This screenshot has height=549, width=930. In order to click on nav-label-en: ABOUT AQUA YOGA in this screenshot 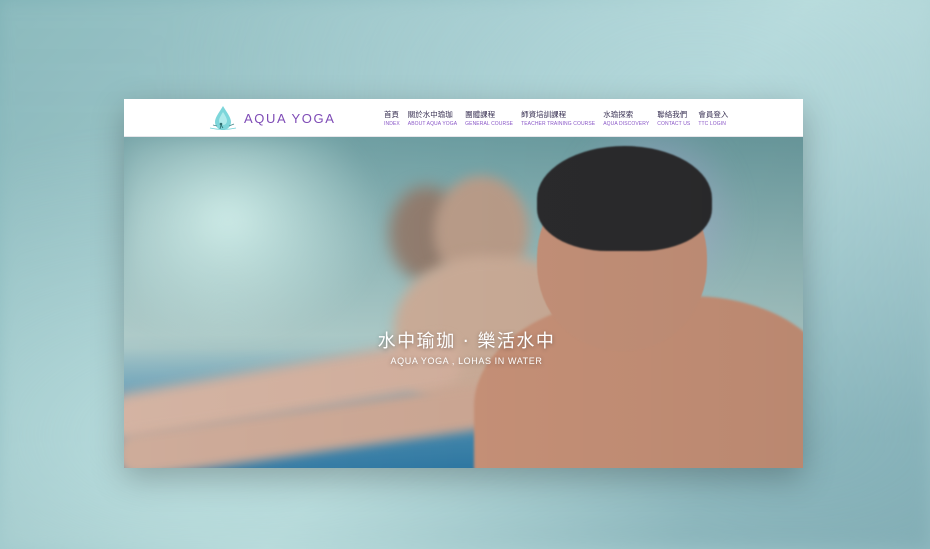, I will do `click(432, 124)`.